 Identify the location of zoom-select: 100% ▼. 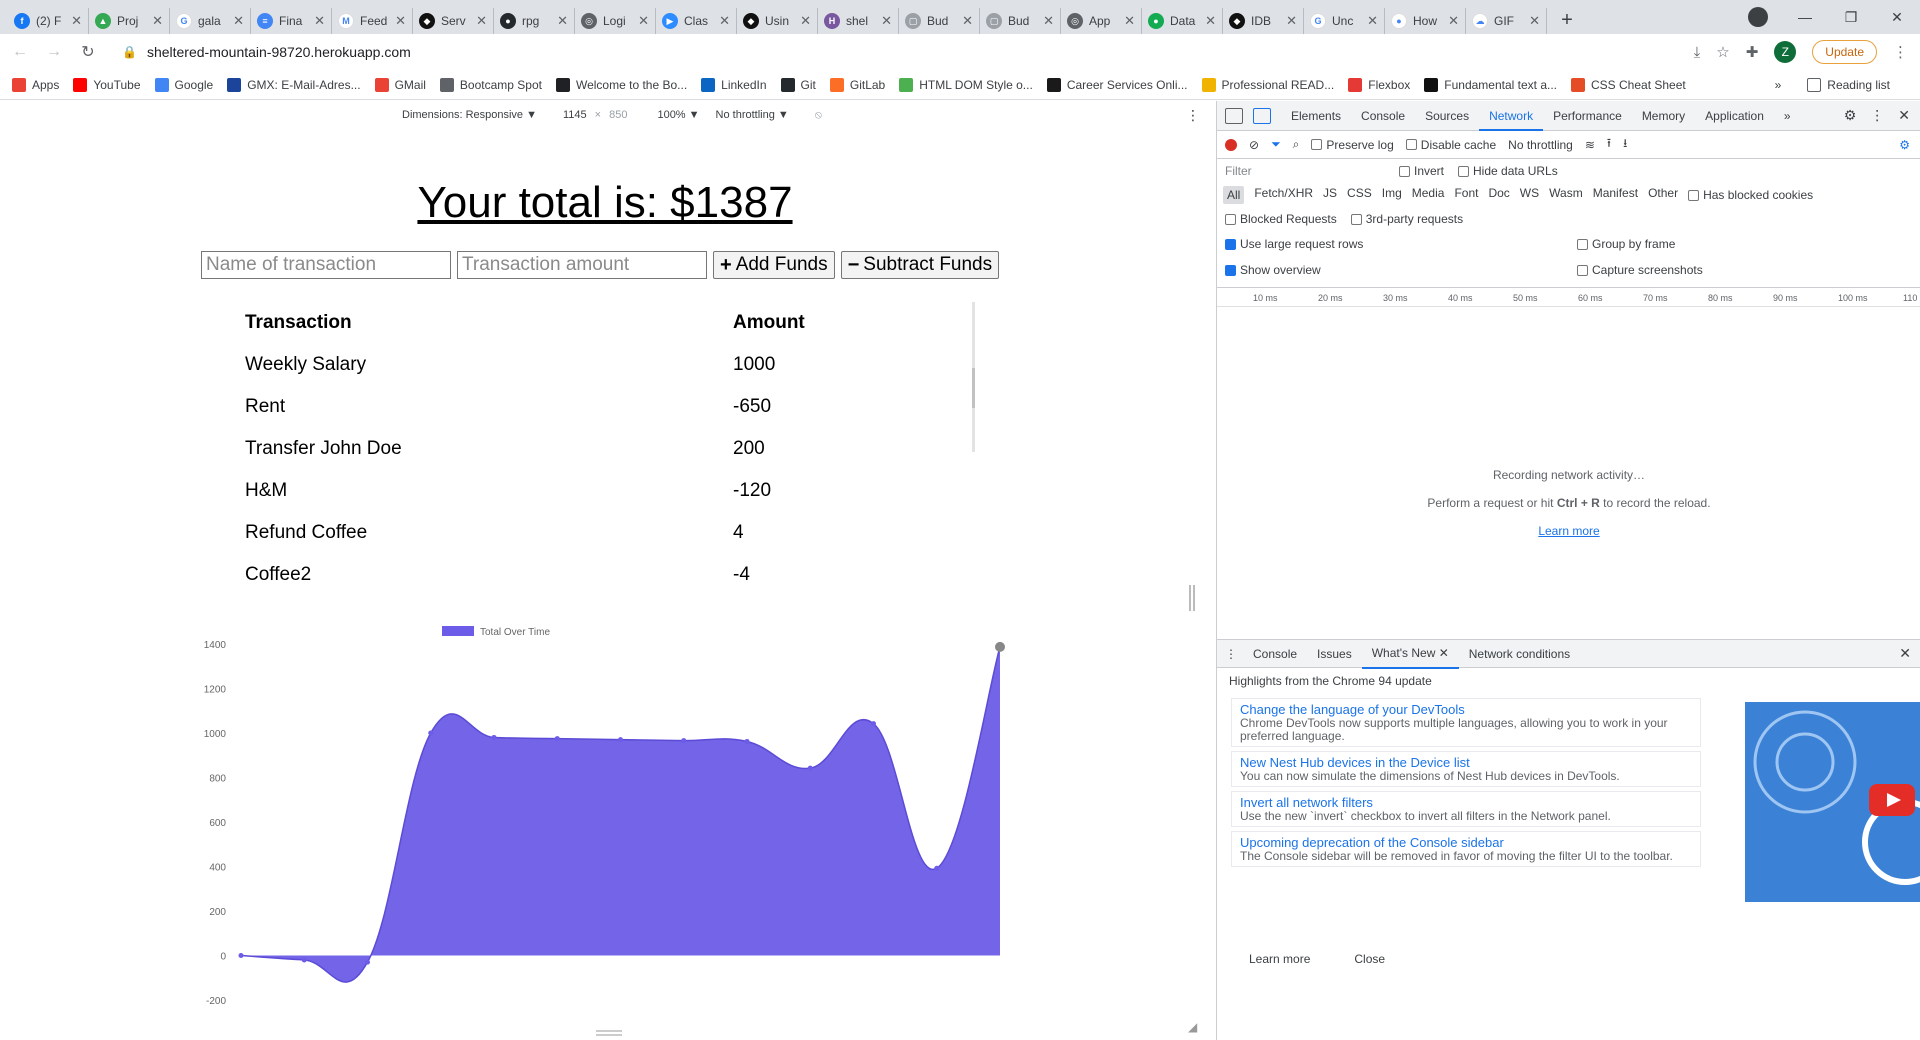
(678, 115).